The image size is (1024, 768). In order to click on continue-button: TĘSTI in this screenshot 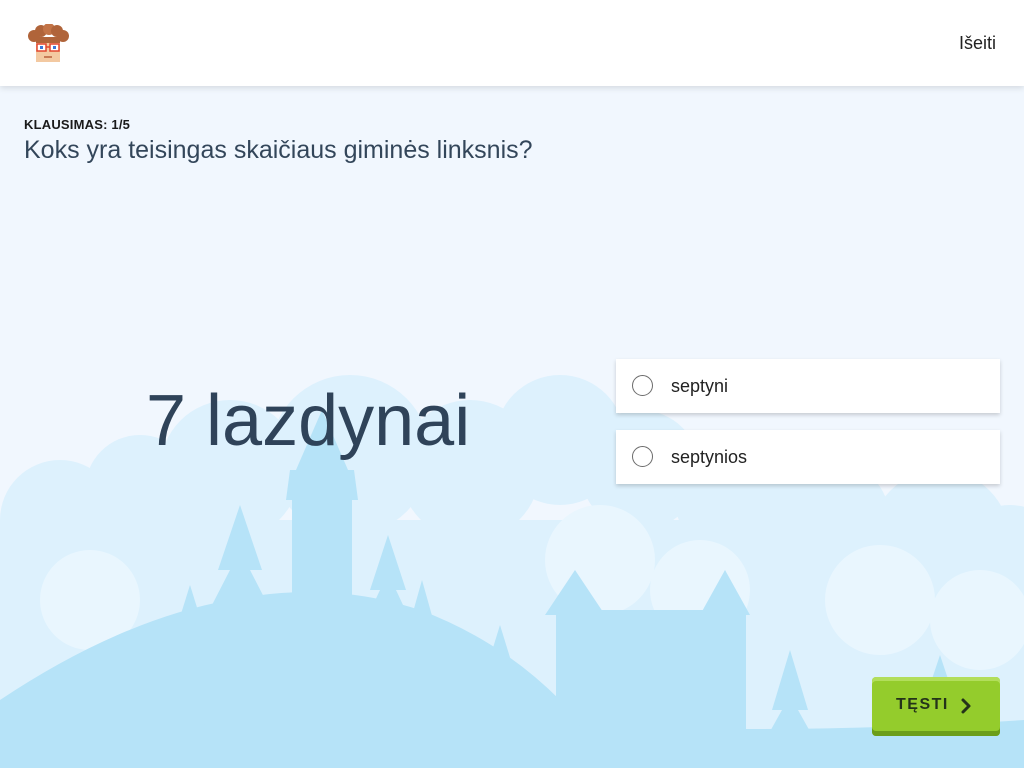, I will do `click(936, 706)`.